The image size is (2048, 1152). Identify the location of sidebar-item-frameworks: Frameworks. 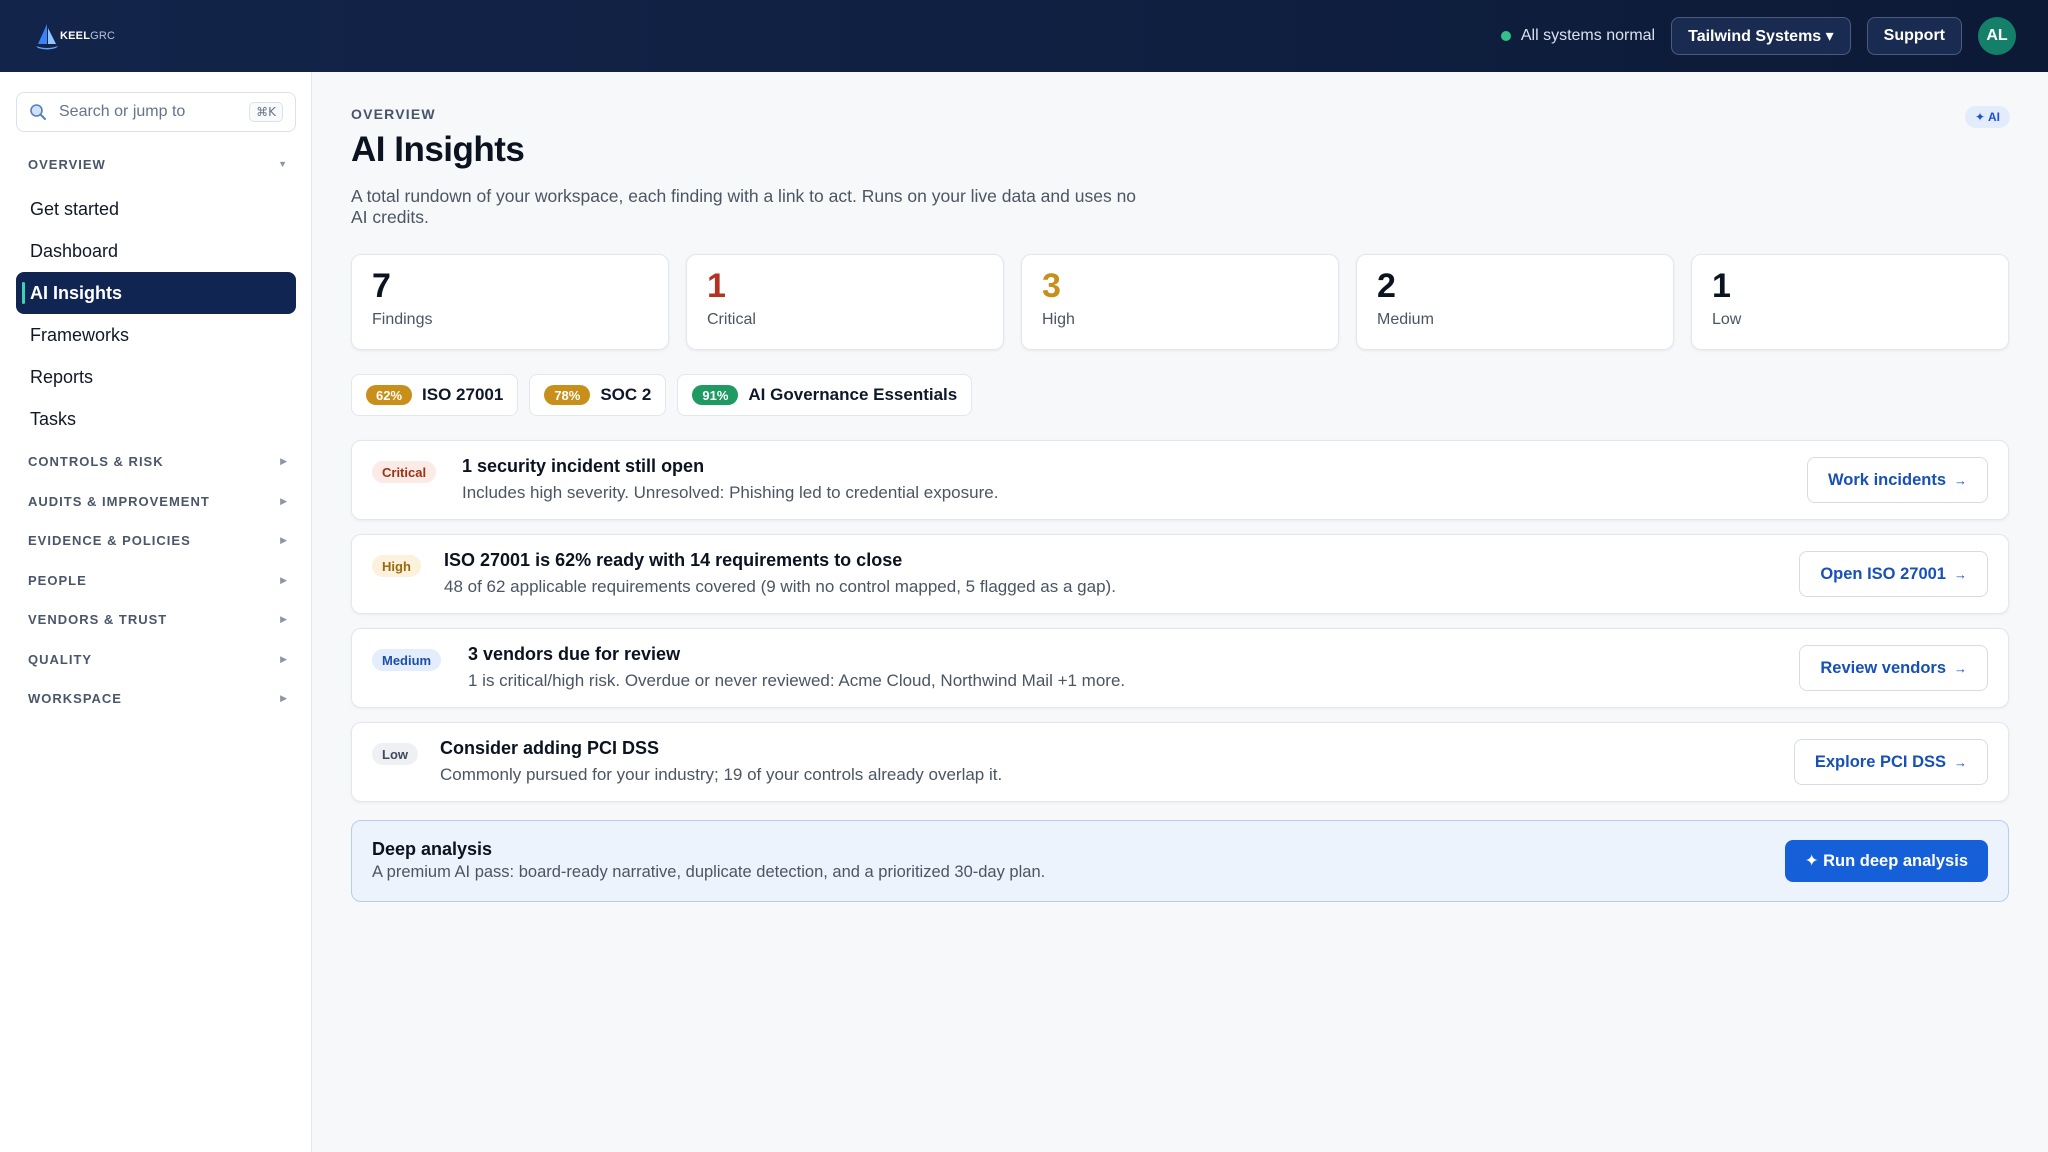
(156, 335).